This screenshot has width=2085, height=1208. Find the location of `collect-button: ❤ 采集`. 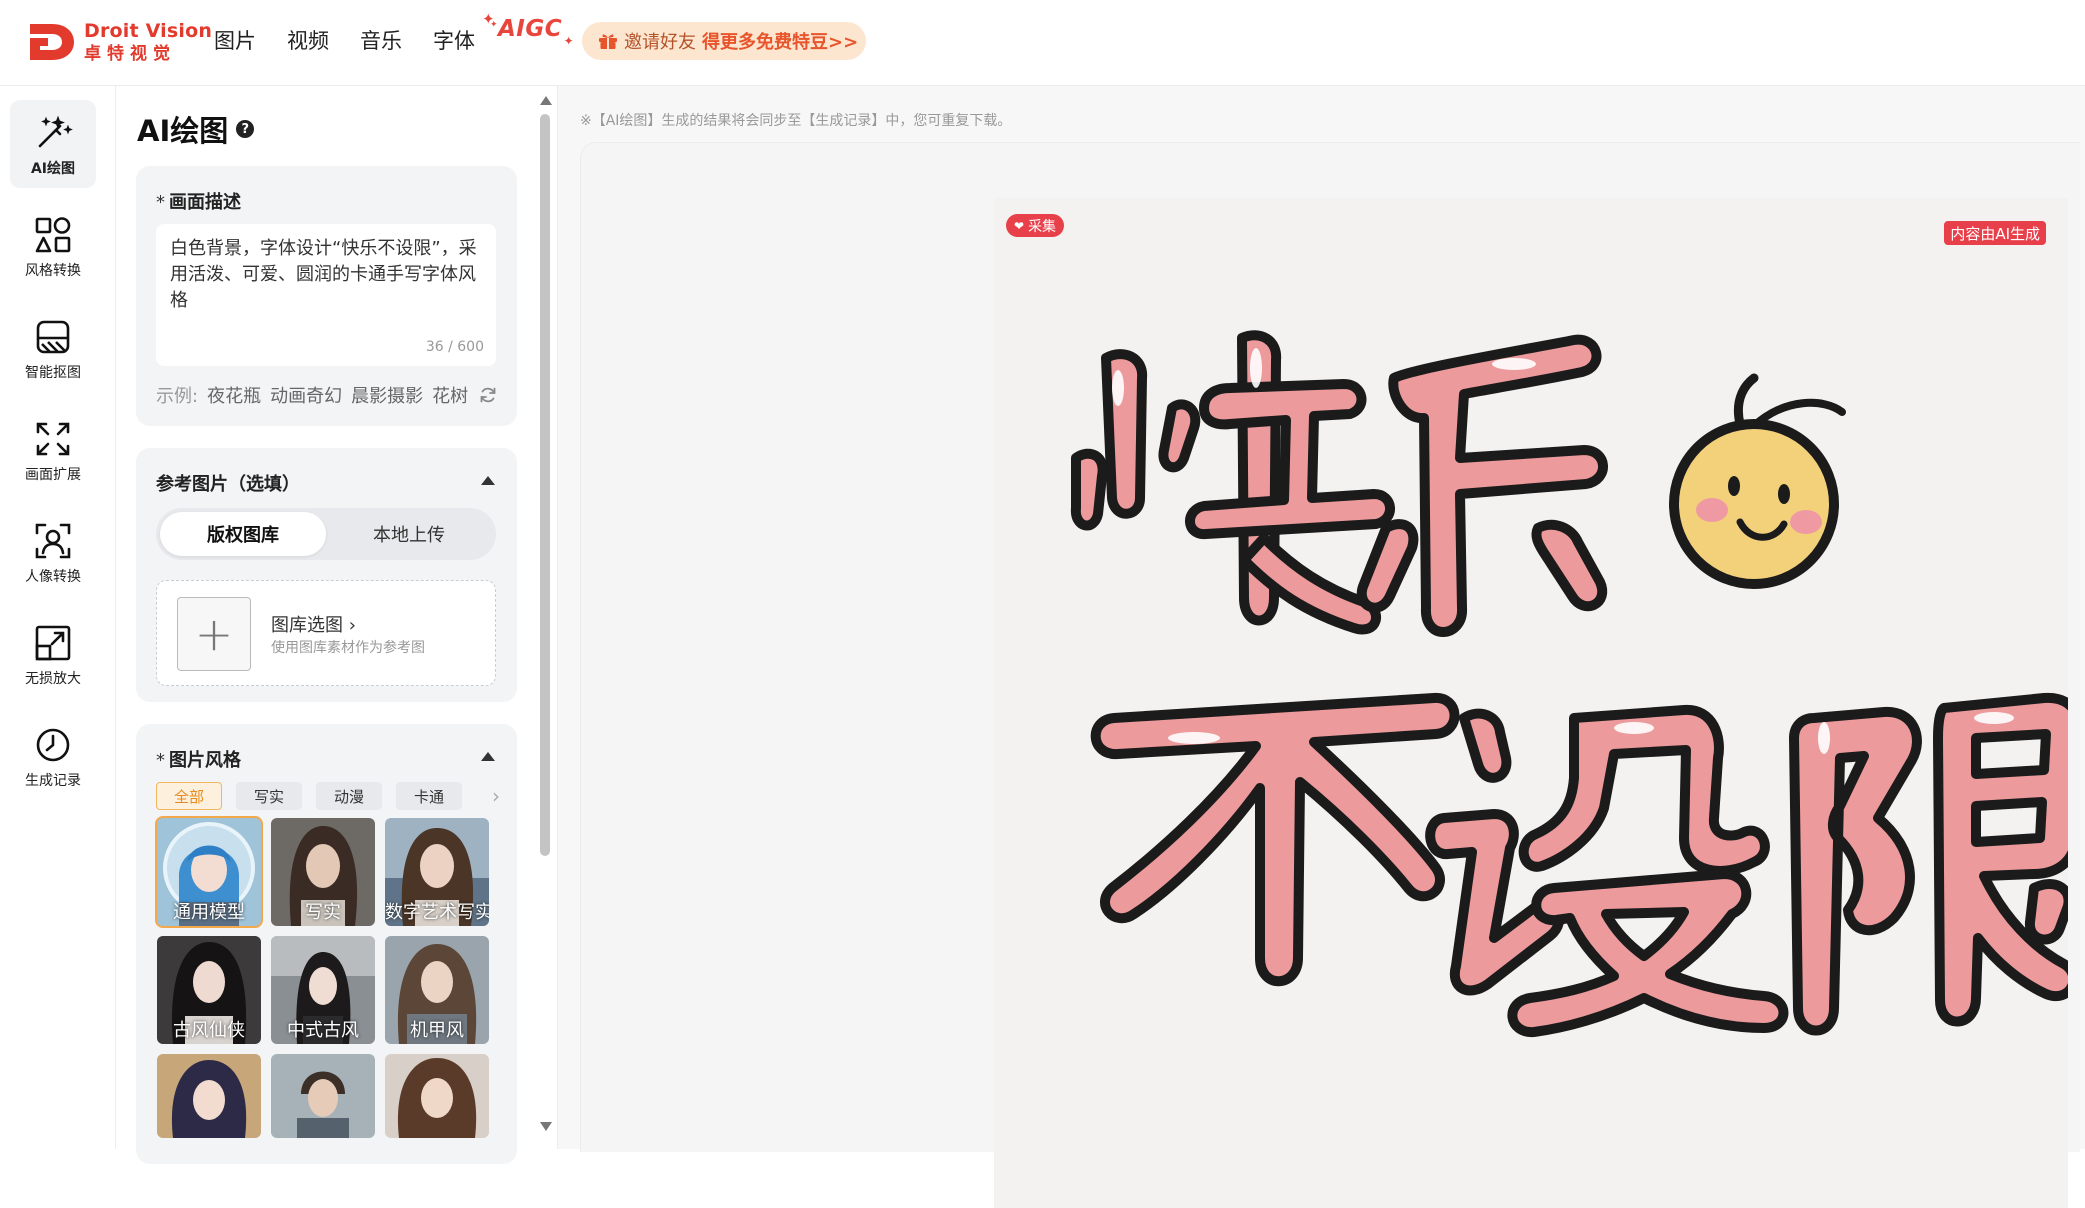

collect-button: ❤ 采集 is located at coordinates (1035, 225).